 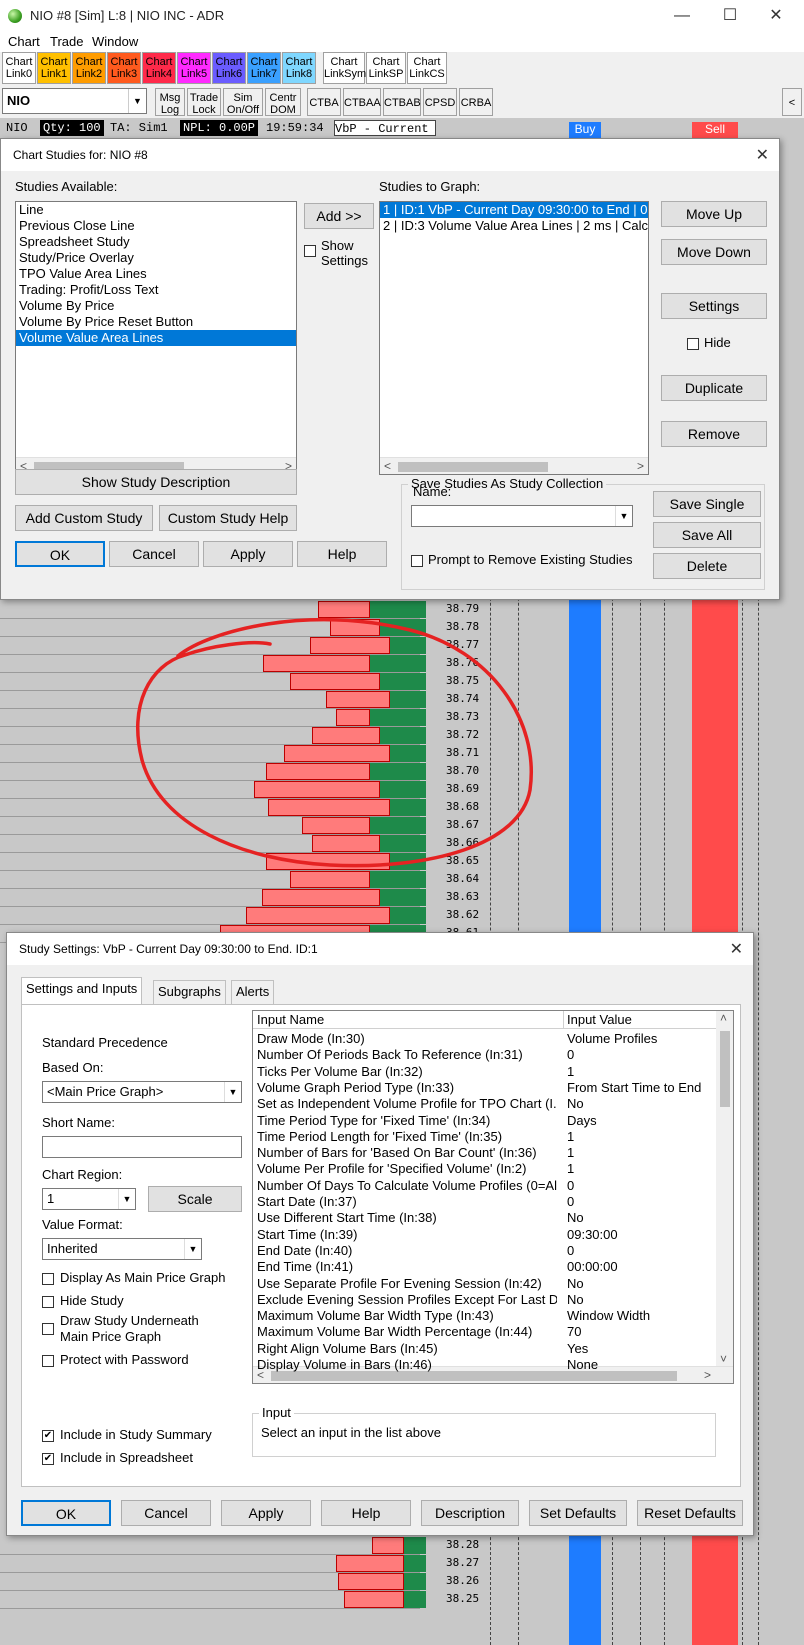 I want to click on input-row: Start Time (In:39) 09:30:00, so click(x=485, y=1235).